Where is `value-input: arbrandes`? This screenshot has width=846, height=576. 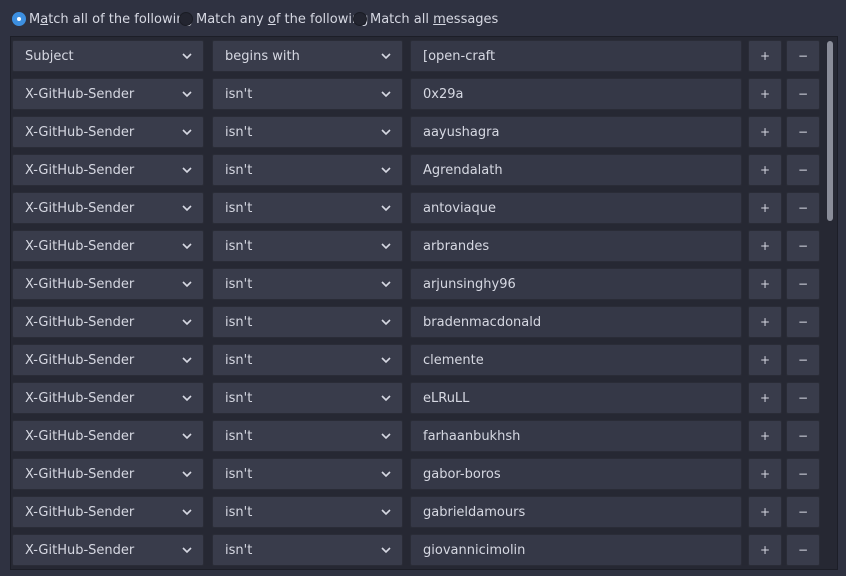 value-input: arbrandes is located at coordinates (576, 246).